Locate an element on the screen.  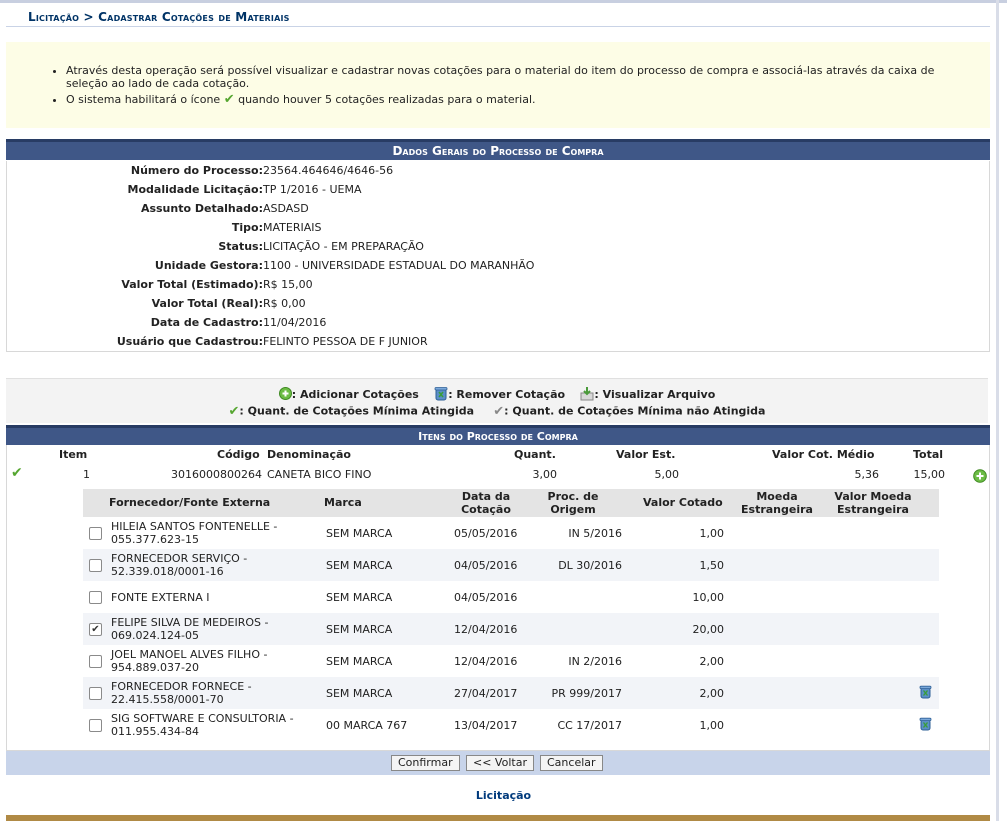
right-border is located at coordinates (997, 410).